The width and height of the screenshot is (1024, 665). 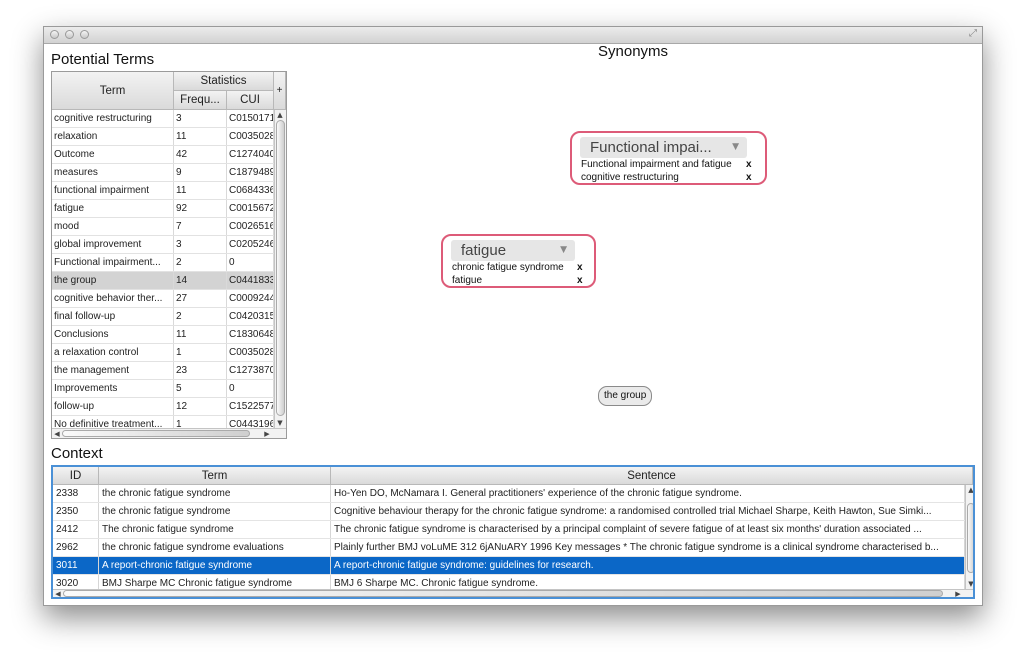 I want to click on minimize-icon, so click(x=69, y=34).